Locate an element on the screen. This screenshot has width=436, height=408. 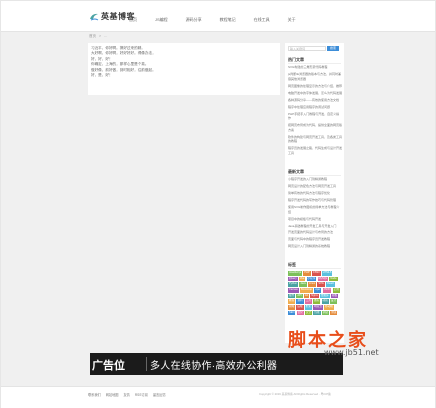
list-item: SVG构建的三角形源代码教程 is located at coordinates (315, 67).